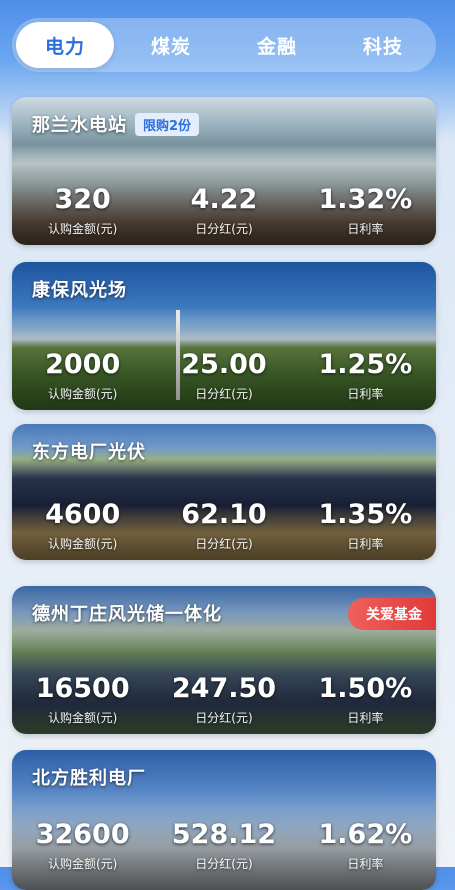  Describe the element at coordinates (365, 364) in the screenshot. I see `stat-value: 1.25%` at that location.